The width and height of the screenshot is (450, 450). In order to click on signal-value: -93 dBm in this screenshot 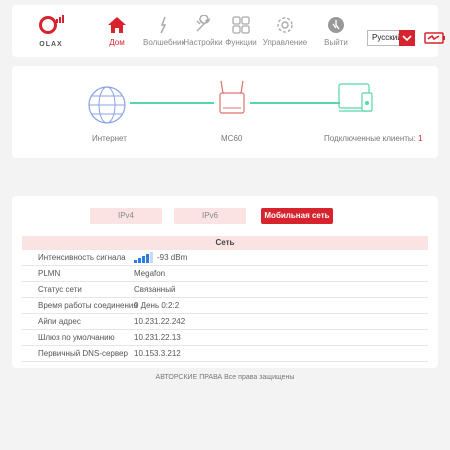, I will do `click(172, 257)`.